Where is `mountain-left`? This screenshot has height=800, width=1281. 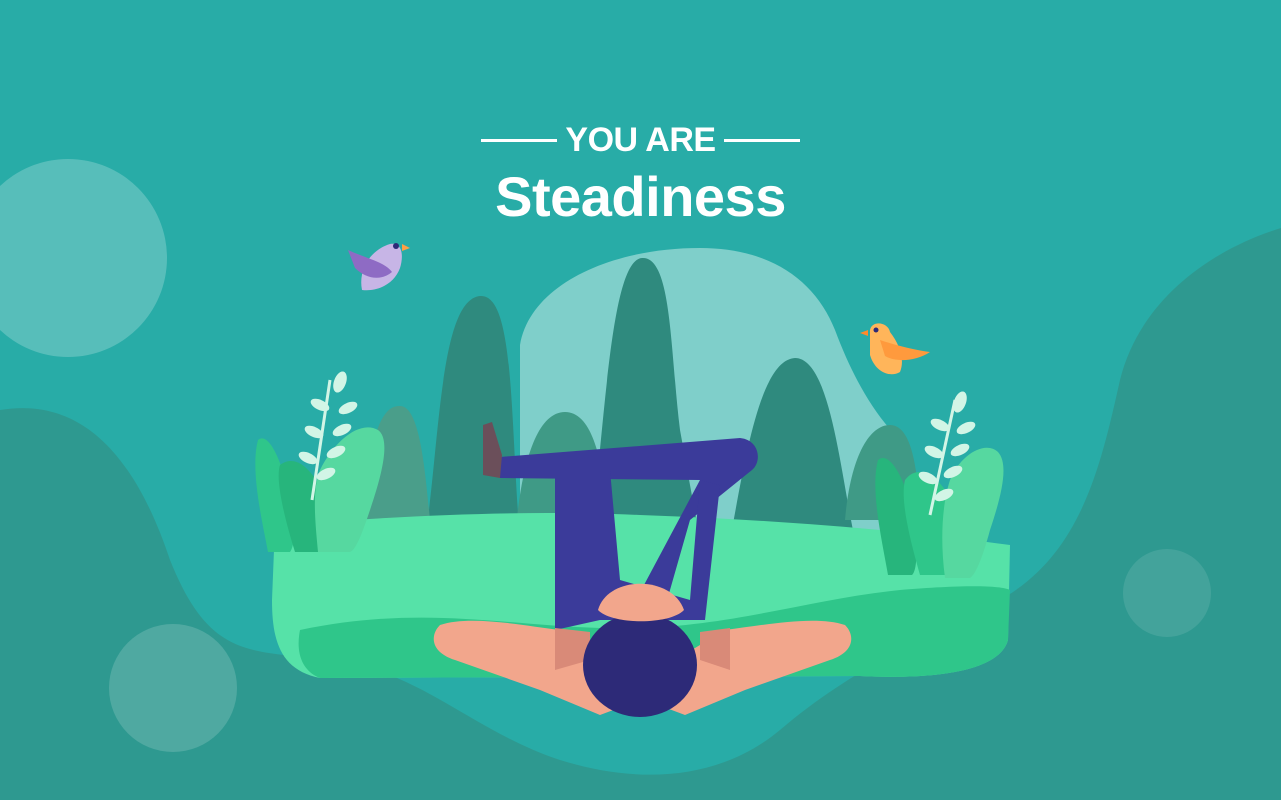
mountain-left is located at coordinates (472, 417).